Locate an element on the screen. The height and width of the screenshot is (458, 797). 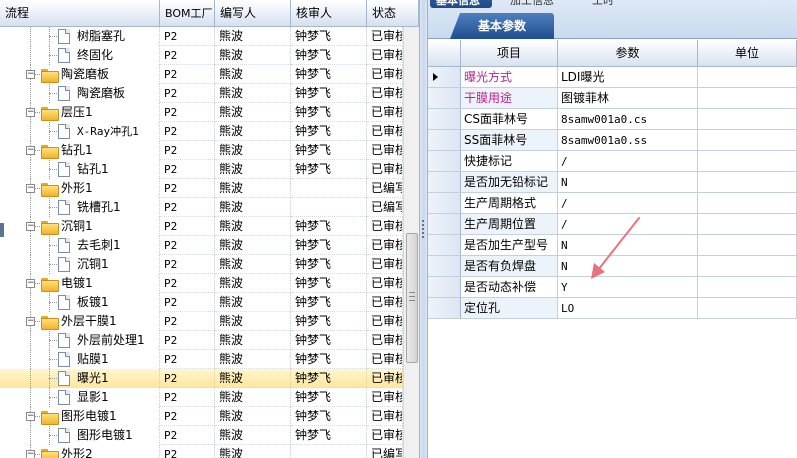
parameter-row: SS面菲林号 8samw001a0.ss is located at coordinates (612, 140).